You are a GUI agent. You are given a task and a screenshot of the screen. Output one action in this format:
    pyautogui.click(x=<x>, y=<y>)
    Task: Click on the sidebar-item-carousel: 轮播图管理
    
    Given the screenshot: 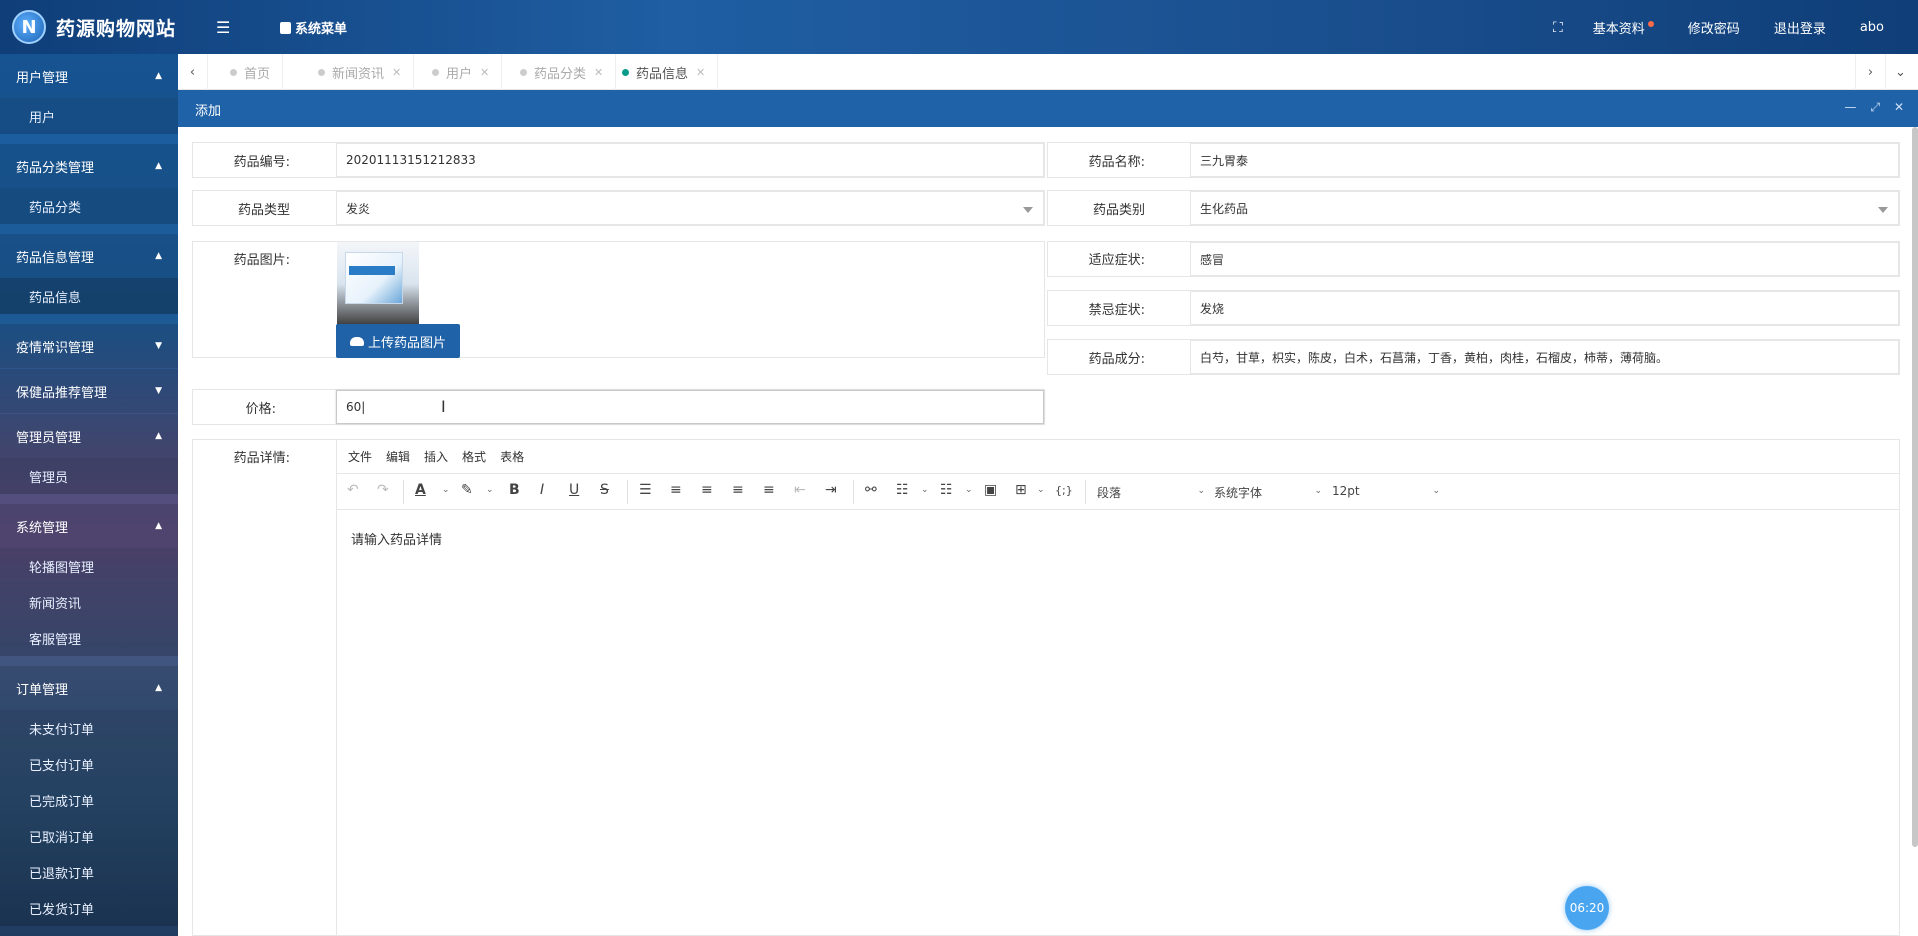 What is the action you would take?
    pyautogui.click(x=89, y=566)
    